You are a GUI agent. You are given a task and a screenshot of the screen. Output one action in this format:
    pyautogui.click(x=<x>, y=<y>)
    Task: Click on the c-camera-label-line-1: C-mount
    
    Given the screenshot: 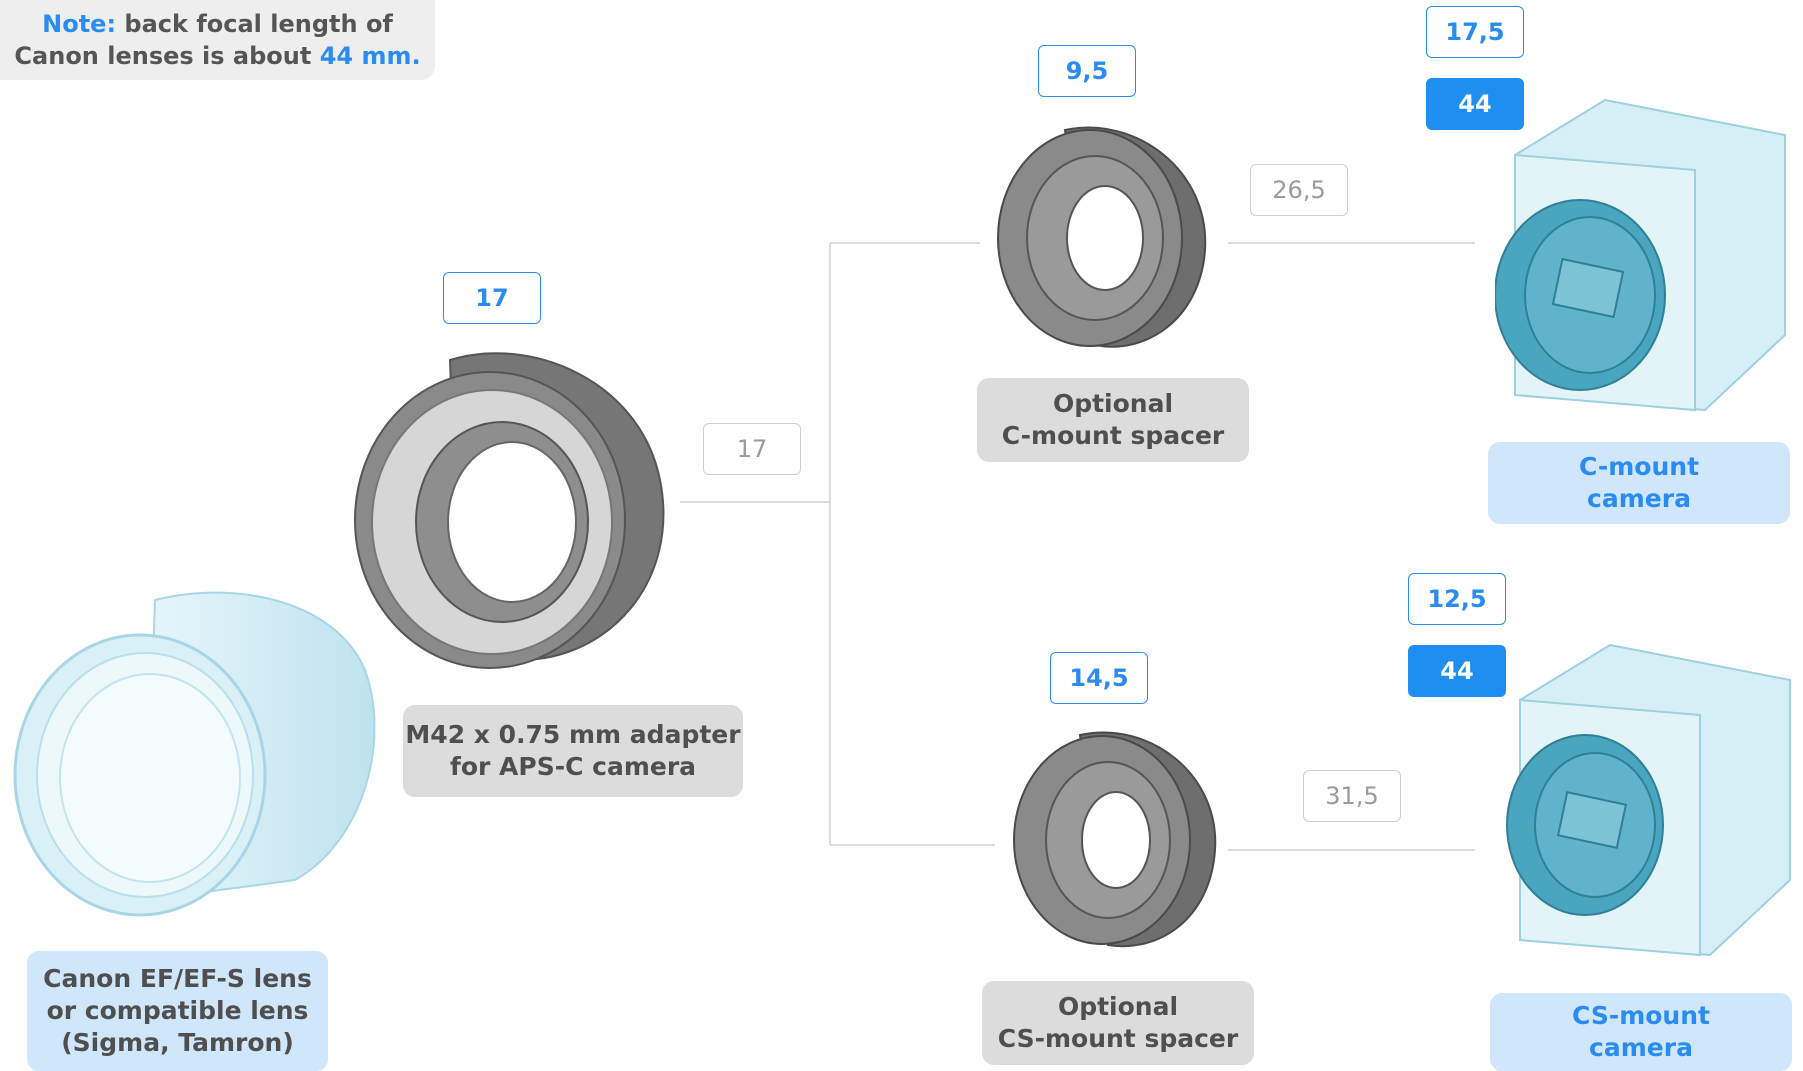 What is the action you would take?
    pyautogui.click(x=1639, y=466)
    